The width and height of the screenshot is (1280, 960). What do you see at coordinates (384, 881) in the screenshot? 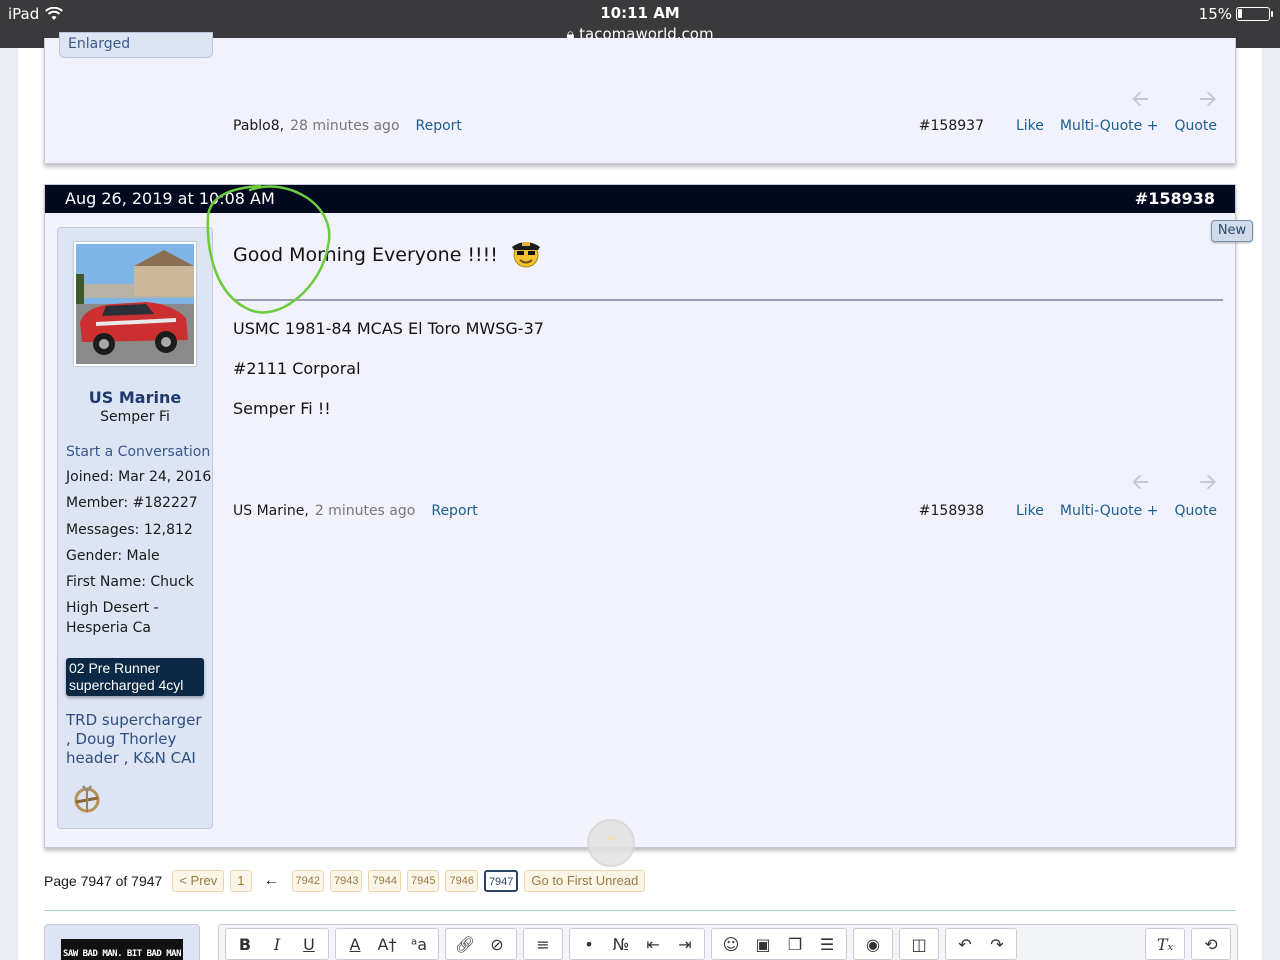
I see `page-link: 7944` at bounding box center [384, 881].